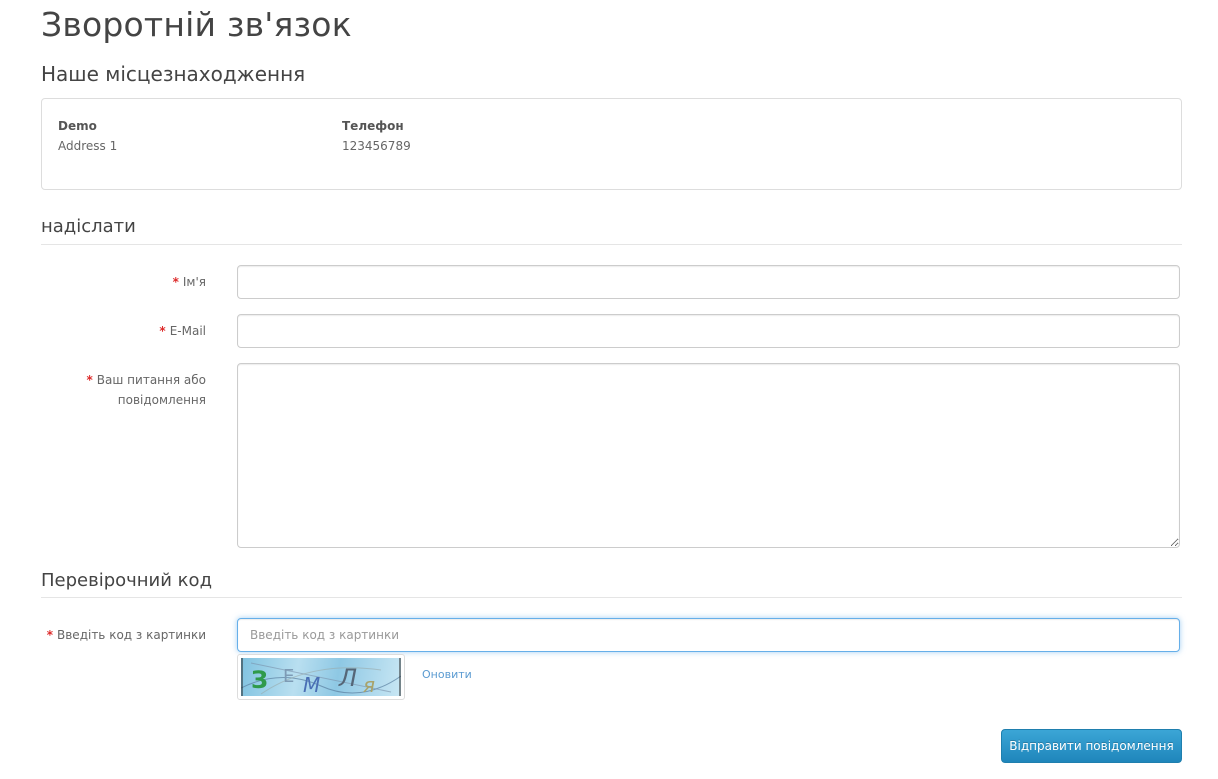 The width and height of the screenshot is (1218, 779). I want to click on enquiry-label-text: Ваш питання або повідомлення, so click(151, 390).